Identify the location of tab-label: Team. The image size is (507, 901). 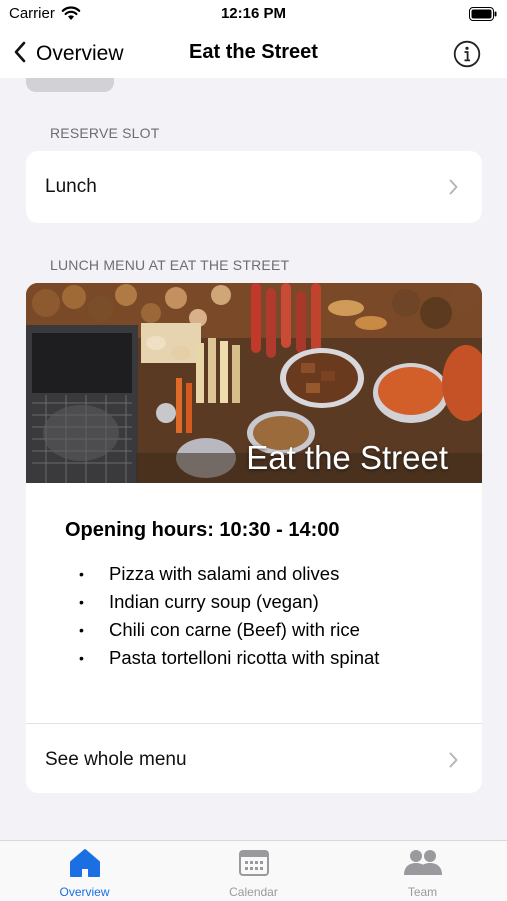
(422, 892).